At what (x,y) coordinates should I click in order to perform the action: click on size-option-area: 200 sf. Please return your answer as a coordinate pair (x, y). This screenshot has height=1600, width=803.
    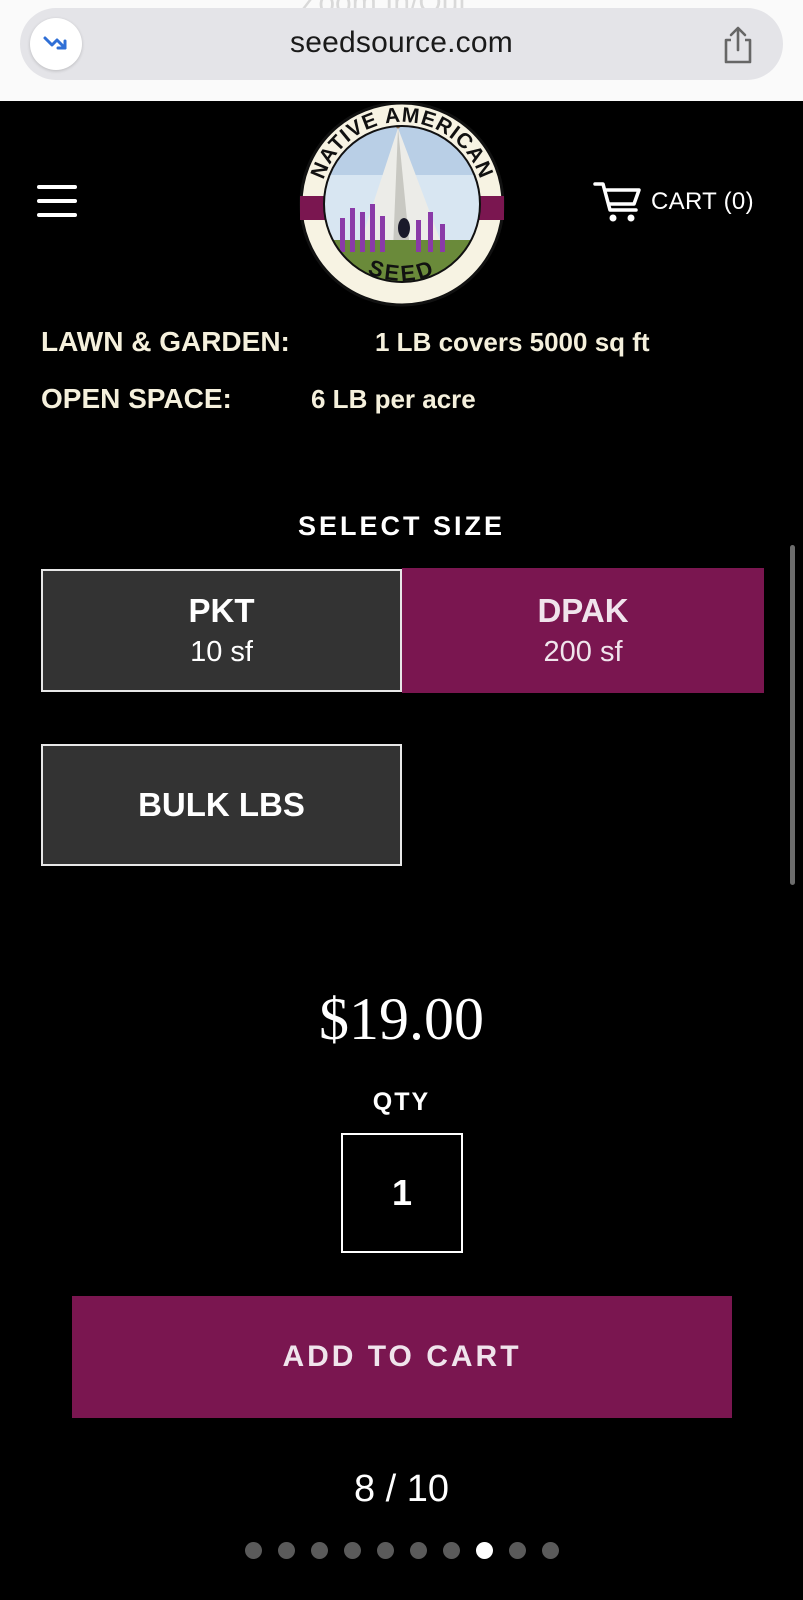
    Looking at the image, I should click on (583, 652).